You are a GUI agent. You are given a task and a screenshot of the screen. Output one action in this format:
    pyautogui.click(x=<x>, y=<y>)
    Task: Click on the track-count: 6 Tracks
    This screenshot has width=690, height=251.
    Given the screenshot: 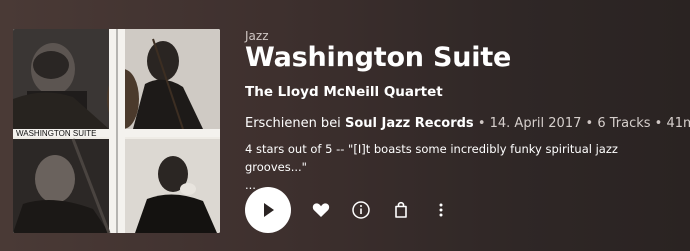 What is the action you would take?
    pyautogui.click(x=624, y=123)
    